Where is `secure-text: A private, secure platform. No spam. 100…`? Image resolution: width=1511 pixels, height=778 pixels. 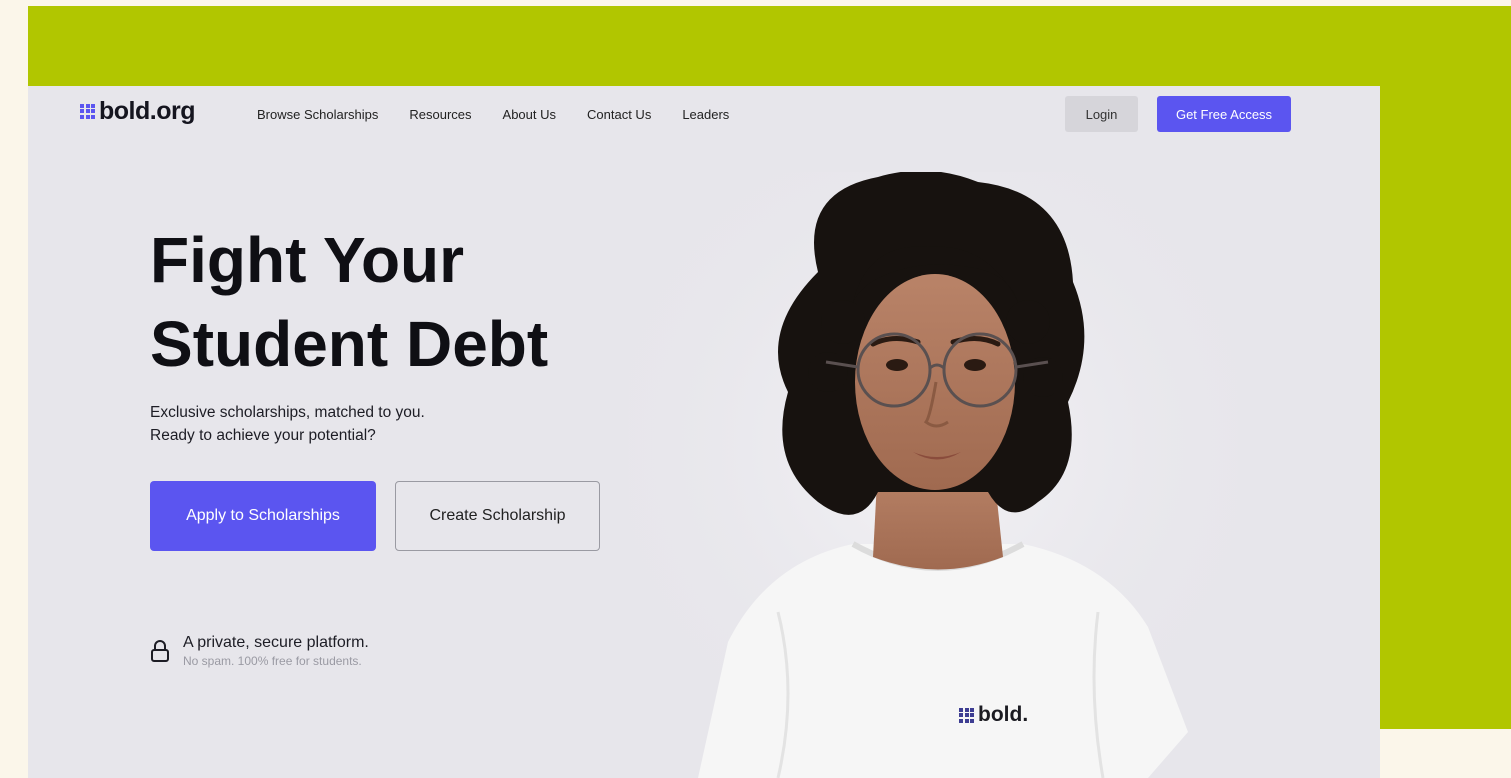
secure-text: A private, secure platform. No spam. 100… is located at coordinates (276, 651).